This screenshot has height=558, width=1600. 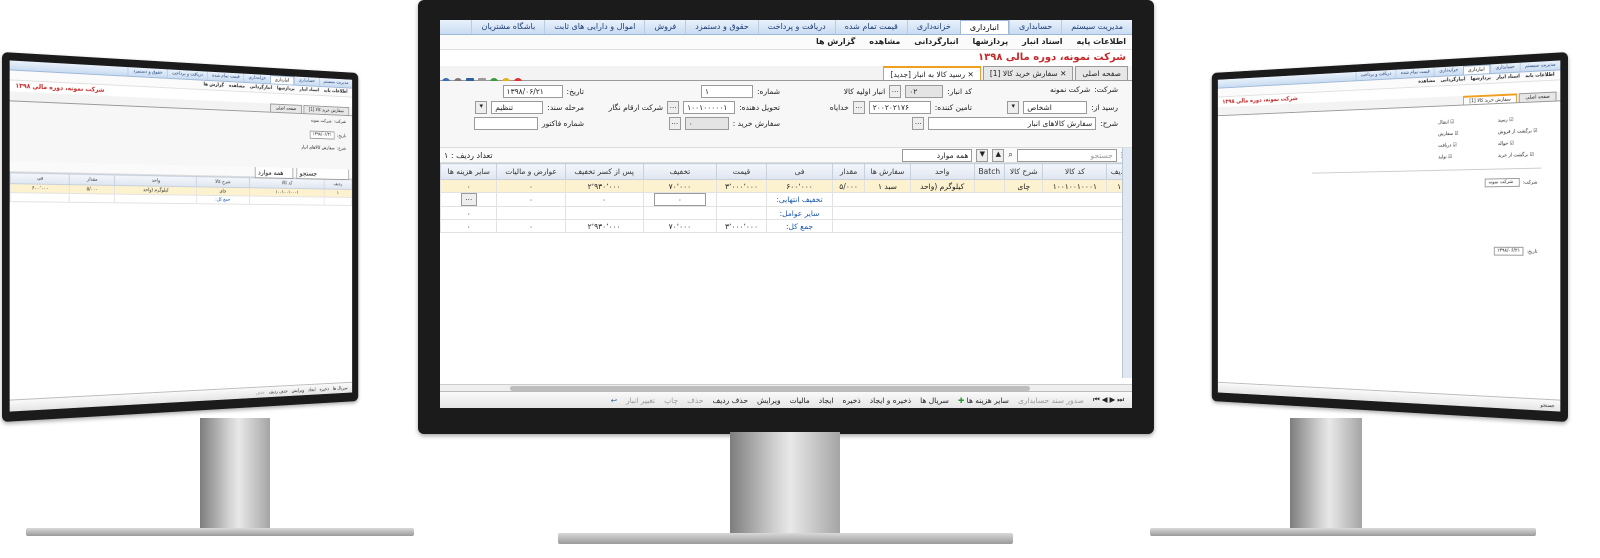 I want to click on tax-button: مالیات, so click(x=800, y=400).